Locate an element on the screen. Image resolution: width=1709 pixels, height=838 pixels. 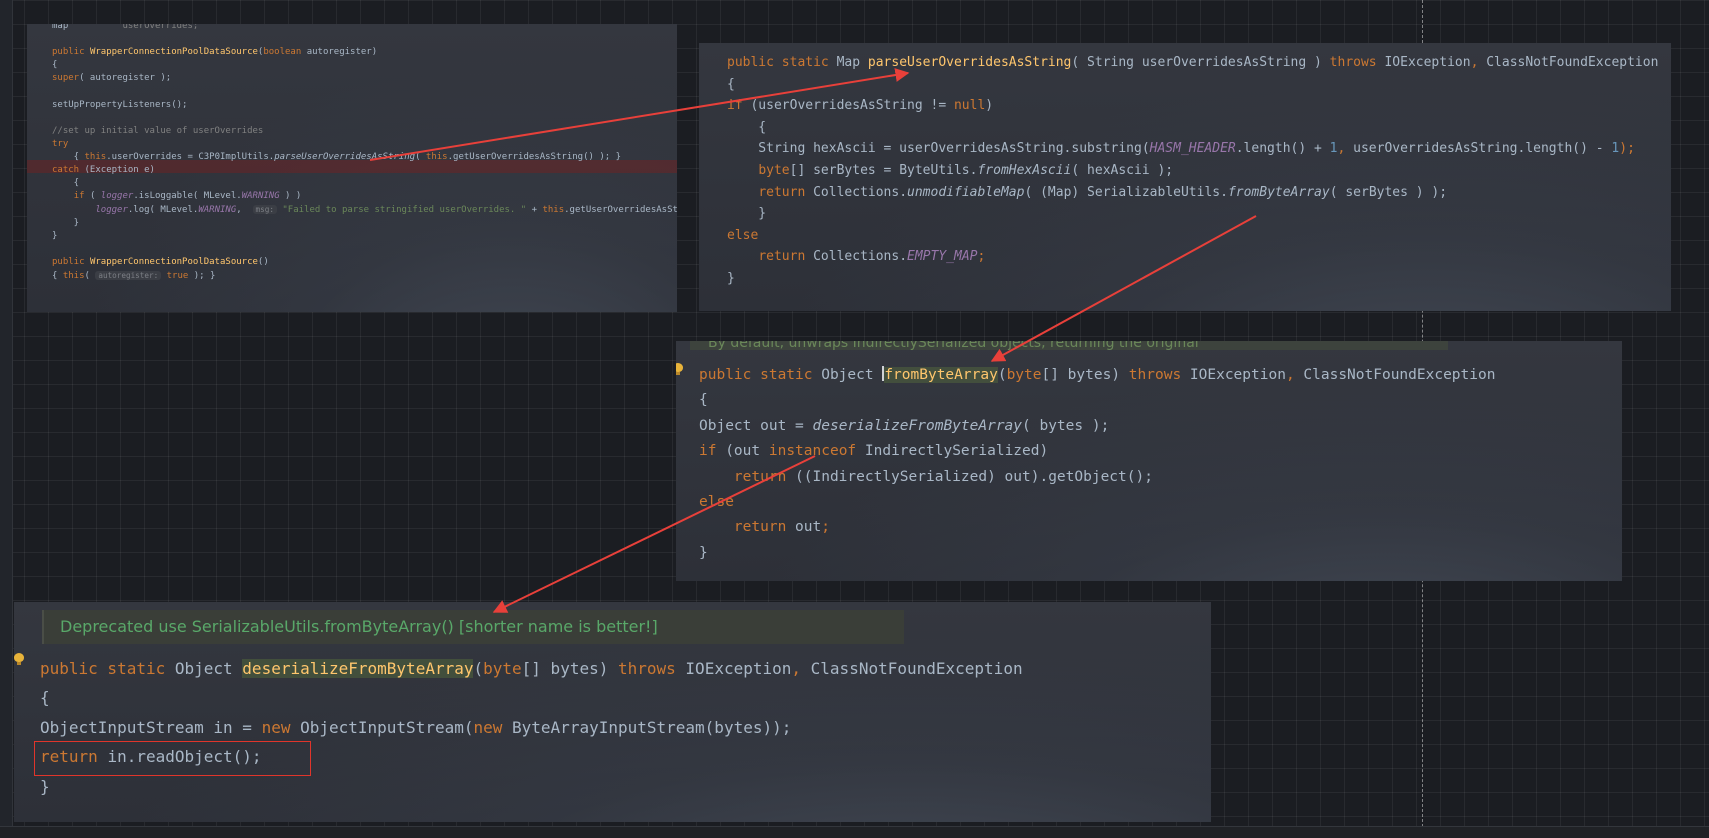
code-line: setUpPropertyListeners(); is located at coordinates (119, 105).